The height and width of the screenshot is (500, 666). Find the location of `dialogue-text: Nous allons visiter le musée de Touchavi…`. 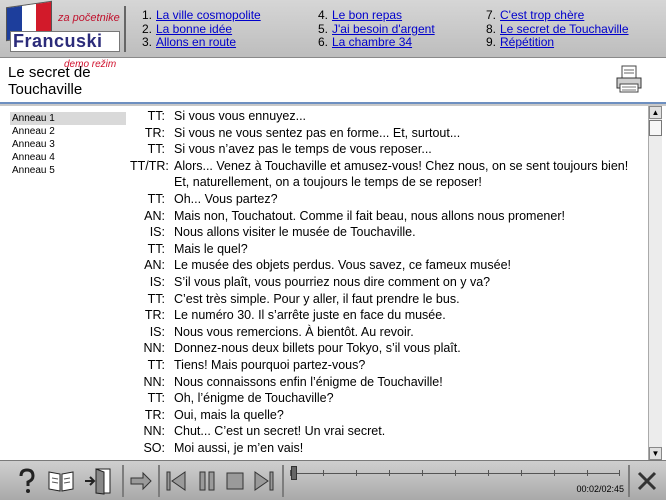

dialogue-text: Nous allons visiter le musée de Touchavi… is located at coordinates (295, 232).